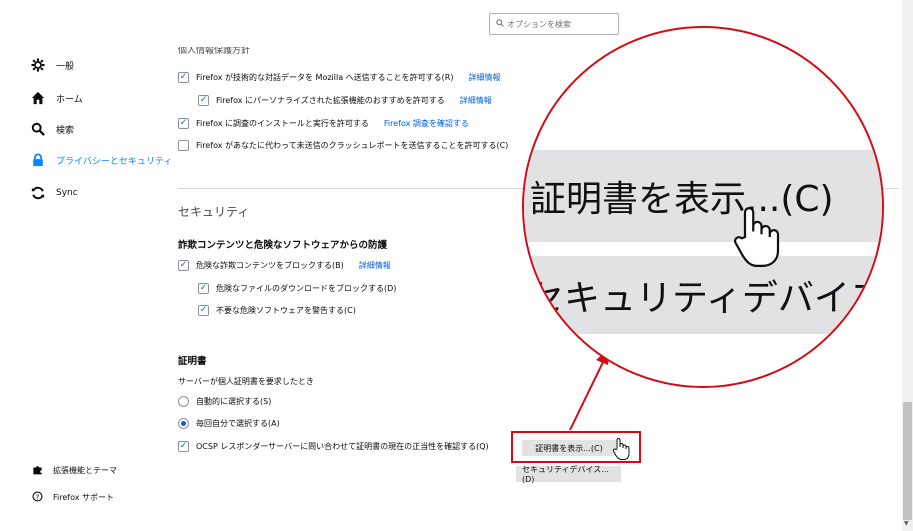 This screenshot has height=531, width=913. I want to click on sidebar-footer-support: ? Firefox サポート, so click(73, 497).